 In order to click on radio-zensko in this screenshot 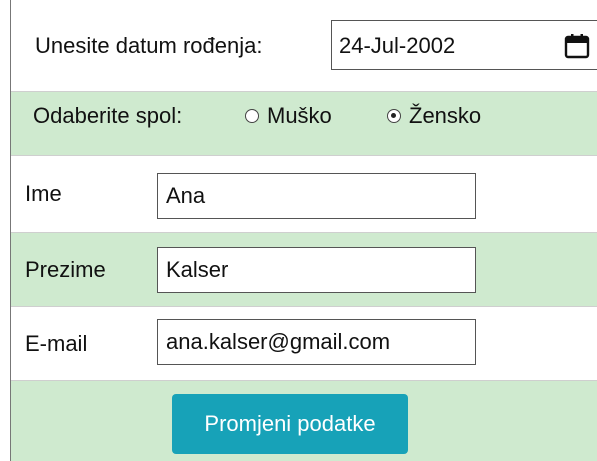, I will do `click(394, 116)`.